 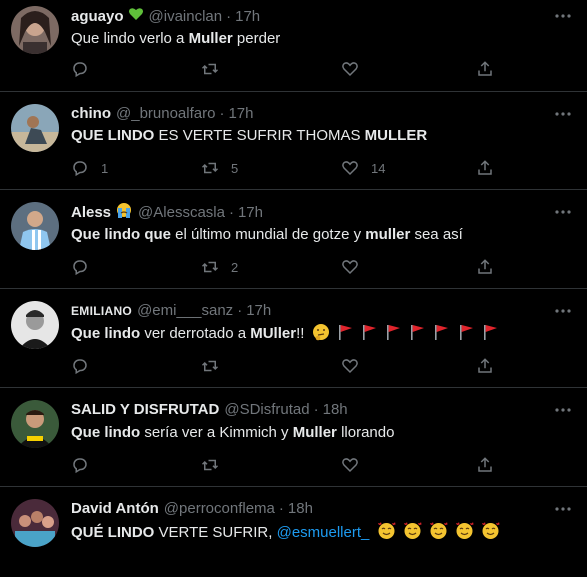 I want to click on handle: @Alesscasla, so click(x=181, y=213).